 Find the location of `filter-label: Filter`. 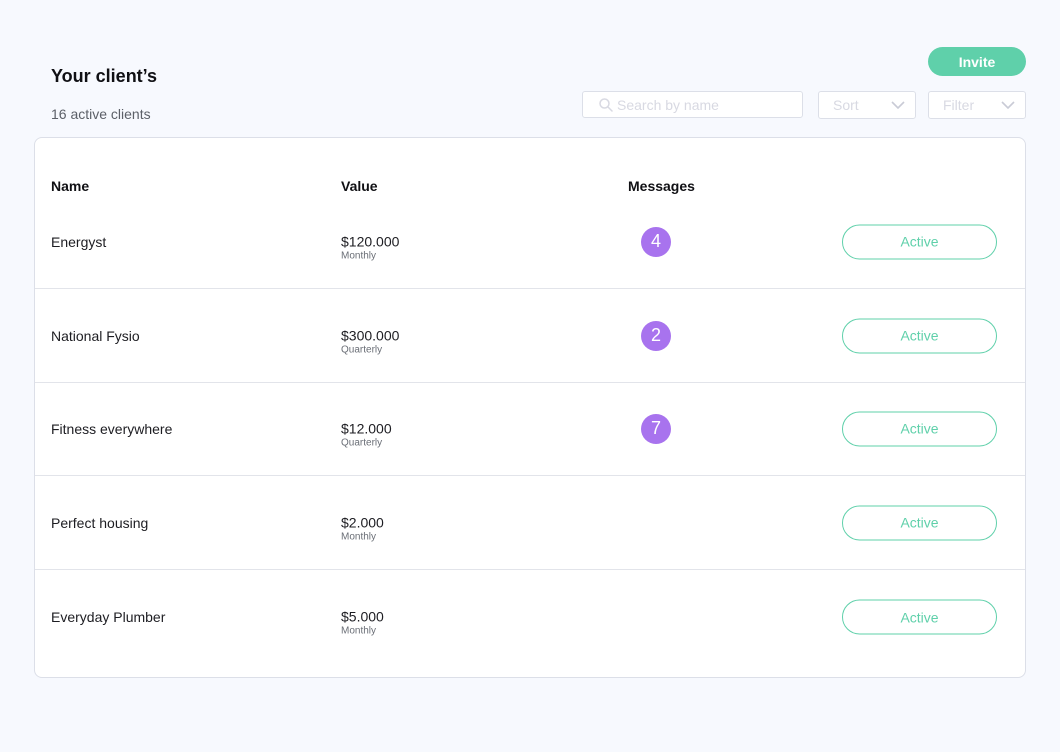

filter-label: Filter is located at coordinates (959, 105).